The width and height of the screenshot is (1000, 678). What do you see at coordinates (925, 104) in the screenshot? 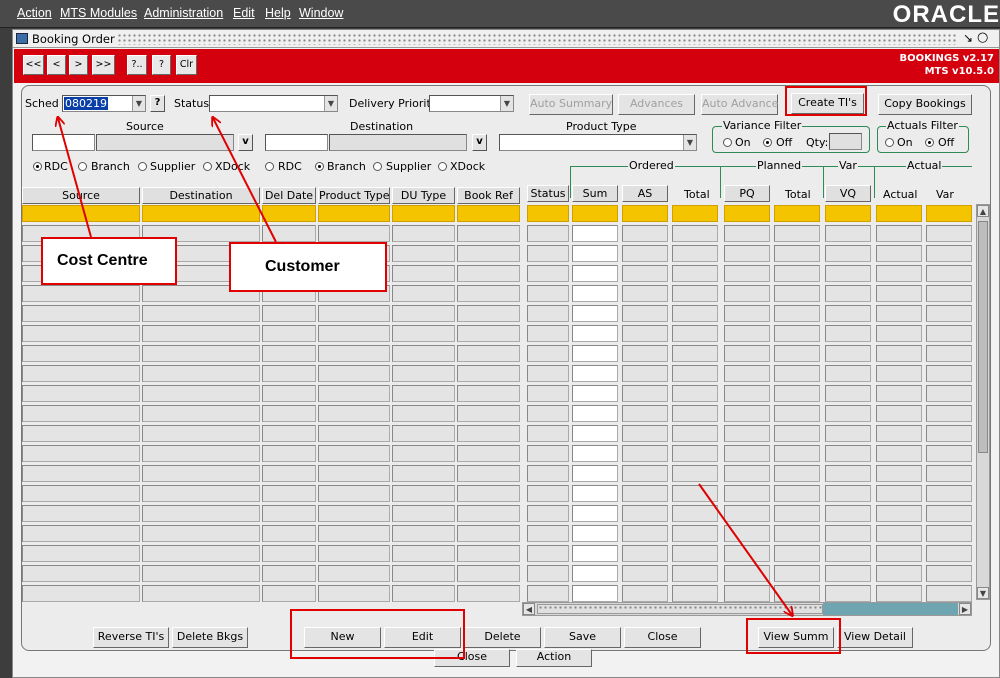
I see `copy-bookings-button: Copy Bookings` at bounding box center [925, 104].